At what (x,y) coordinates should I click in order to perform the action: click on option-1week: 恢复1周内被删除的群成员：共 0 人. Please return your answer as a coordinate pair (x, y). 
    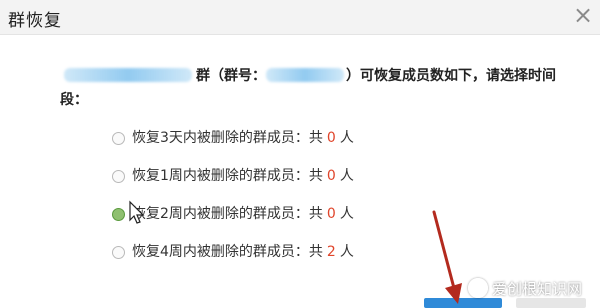
    Looking at the image, I should click on (272, 181).